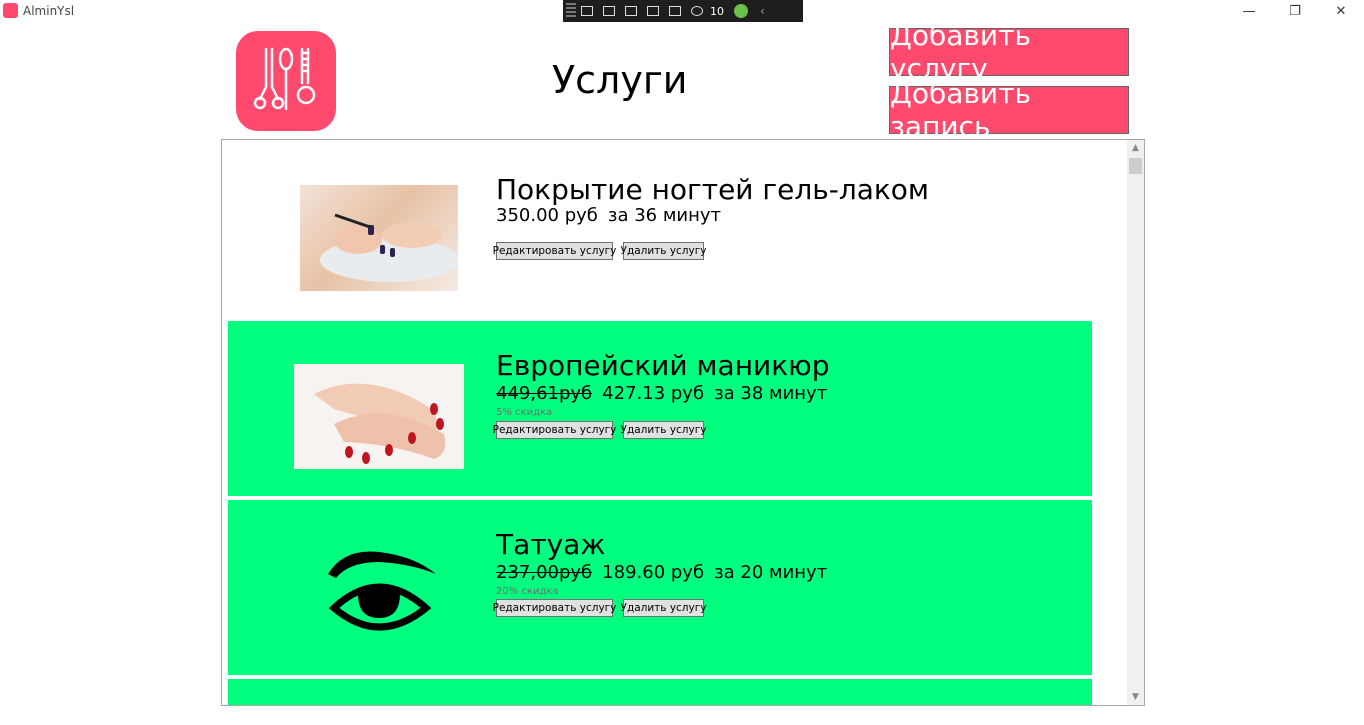 The height and width of the screenshot is (725, 1364). I want to click on service-old-price: 237,00руб, so click(544, 572).